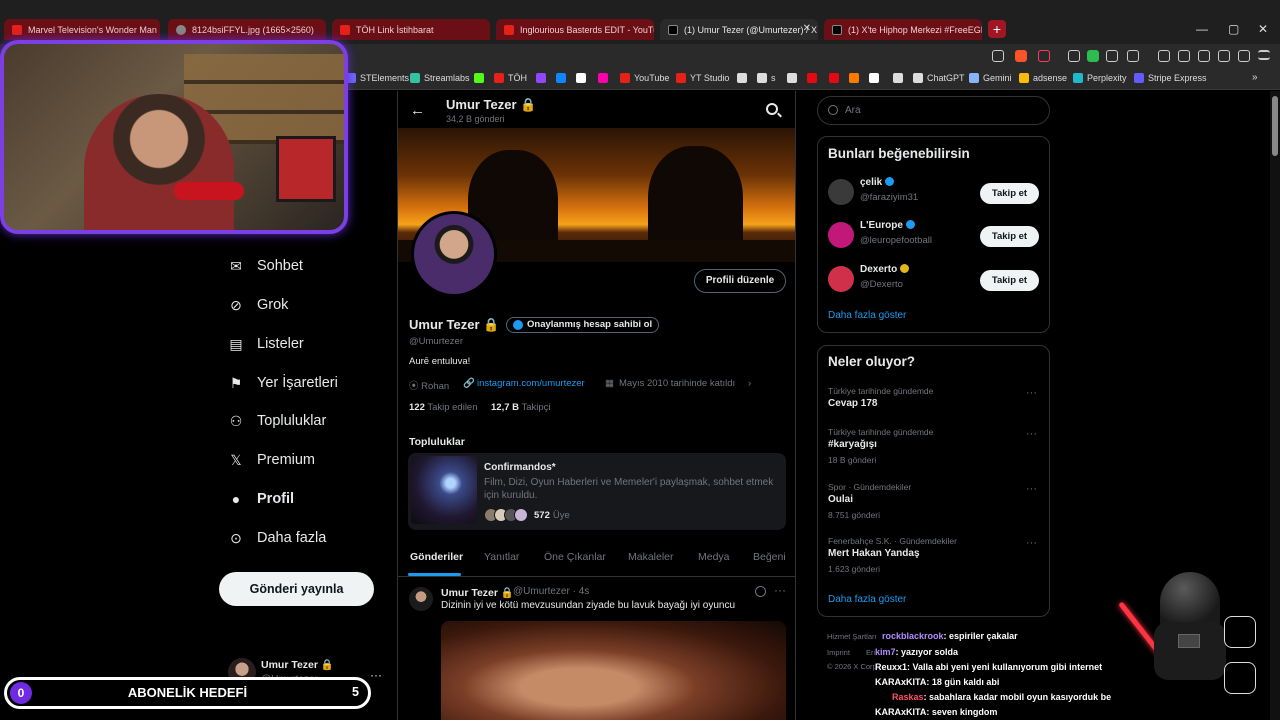 The height and width of the screenshot is (720, 1280). I want to click on browser-tab: Inglourious Basterds EDIT - YouTube, so click(575, 29).